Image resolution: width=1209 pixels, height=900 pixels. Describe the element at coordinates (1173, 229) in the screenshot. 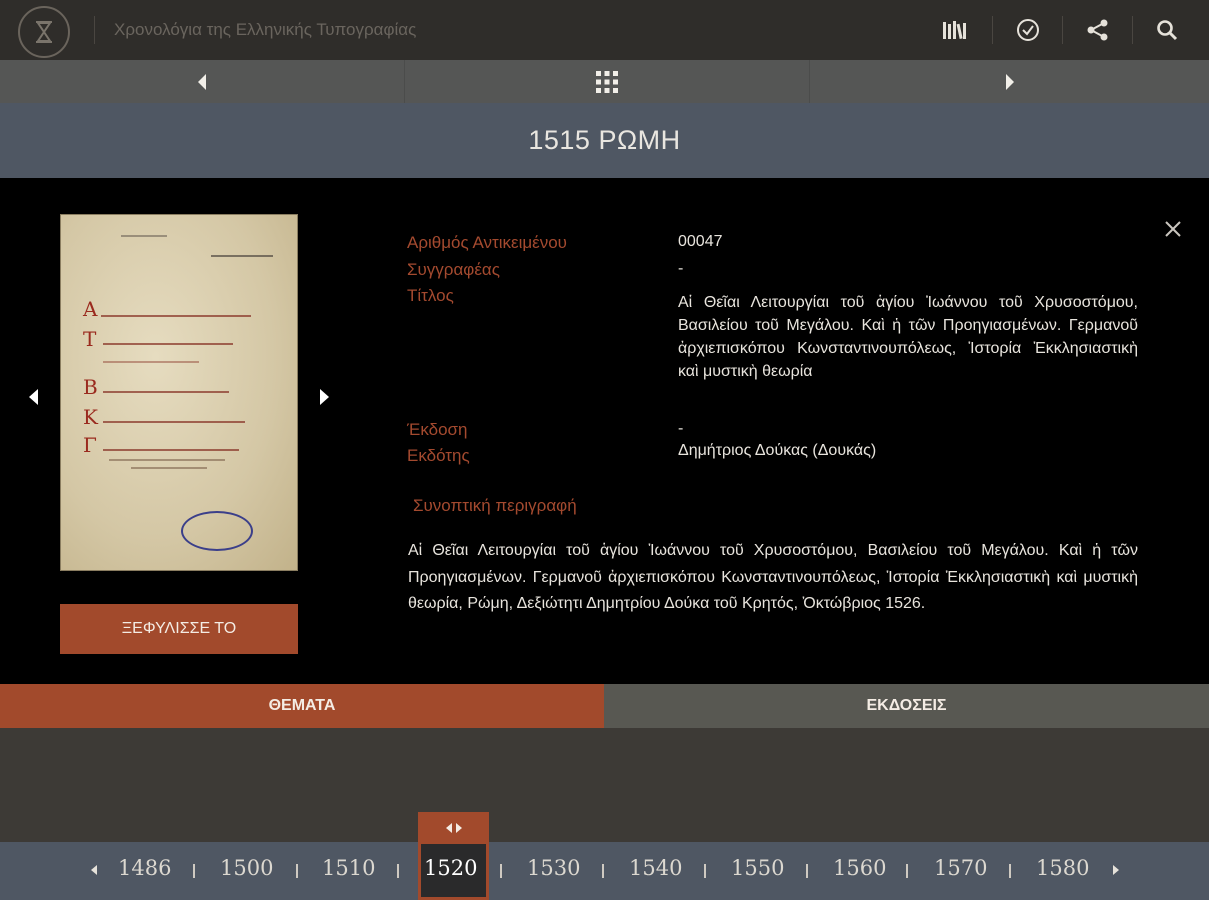

I see `close-icon` at that location.